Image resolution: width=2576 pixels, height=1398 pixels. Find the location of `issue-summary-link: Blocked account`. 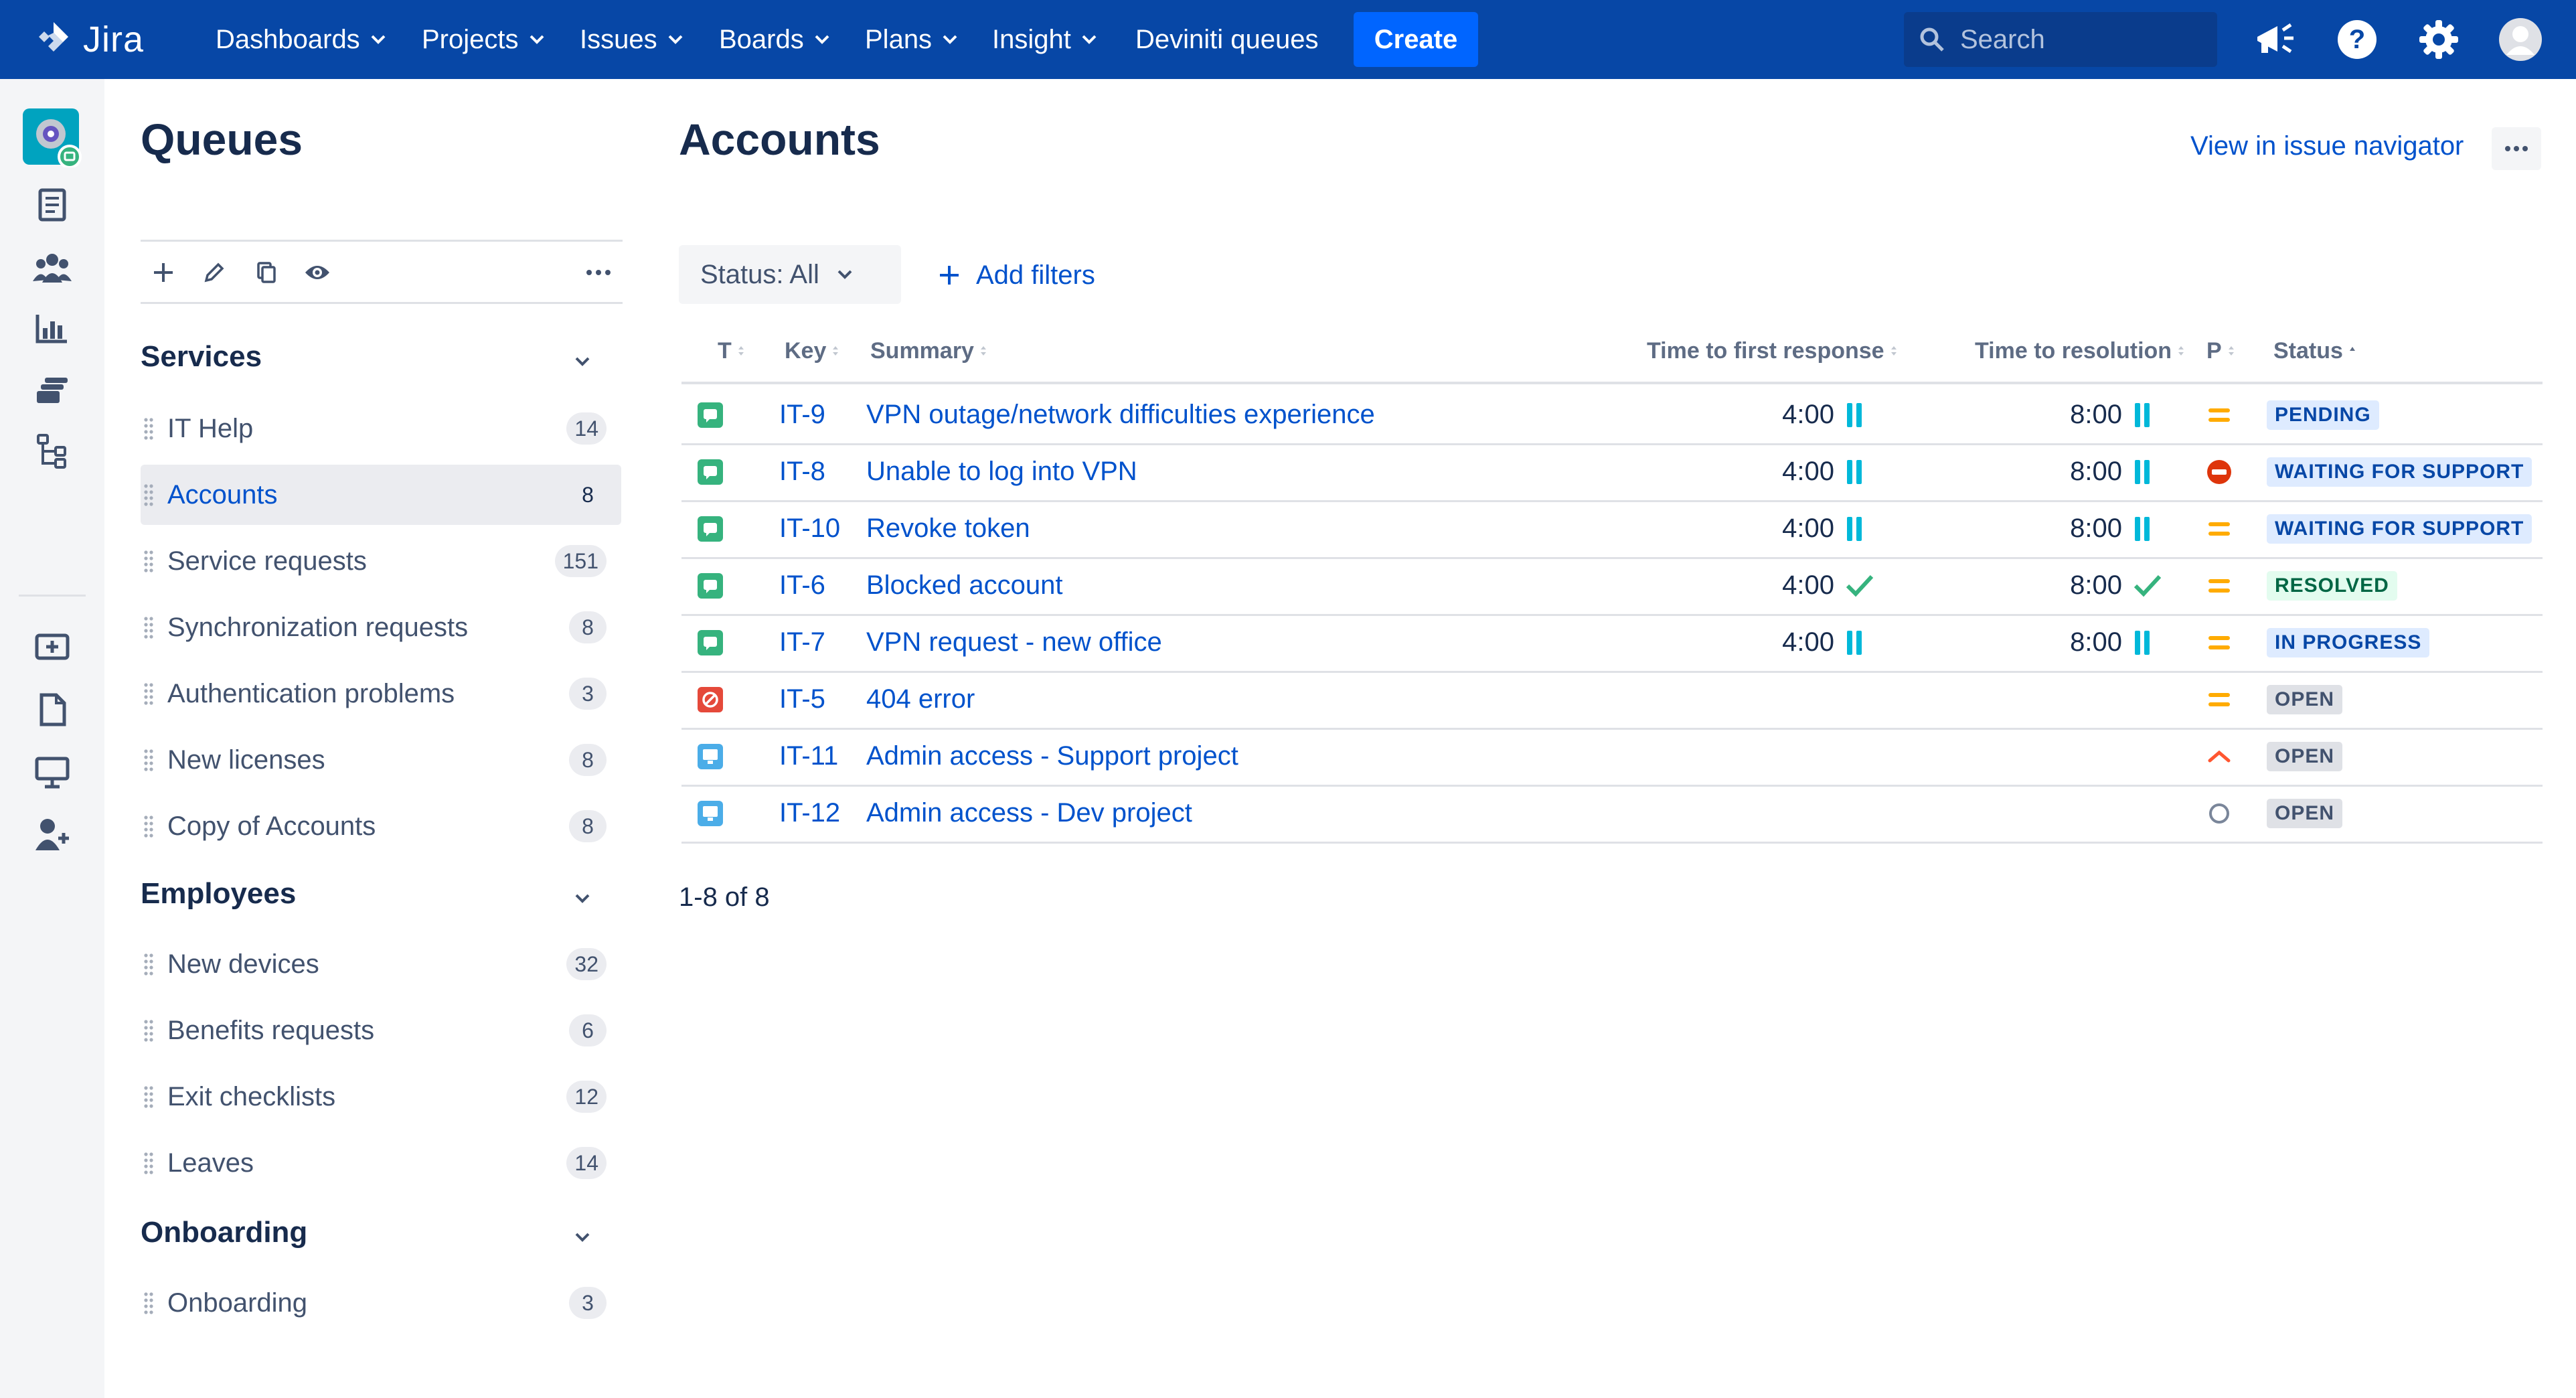

issue-summary-link: Blocked account is located at coordinates (1235, 586).